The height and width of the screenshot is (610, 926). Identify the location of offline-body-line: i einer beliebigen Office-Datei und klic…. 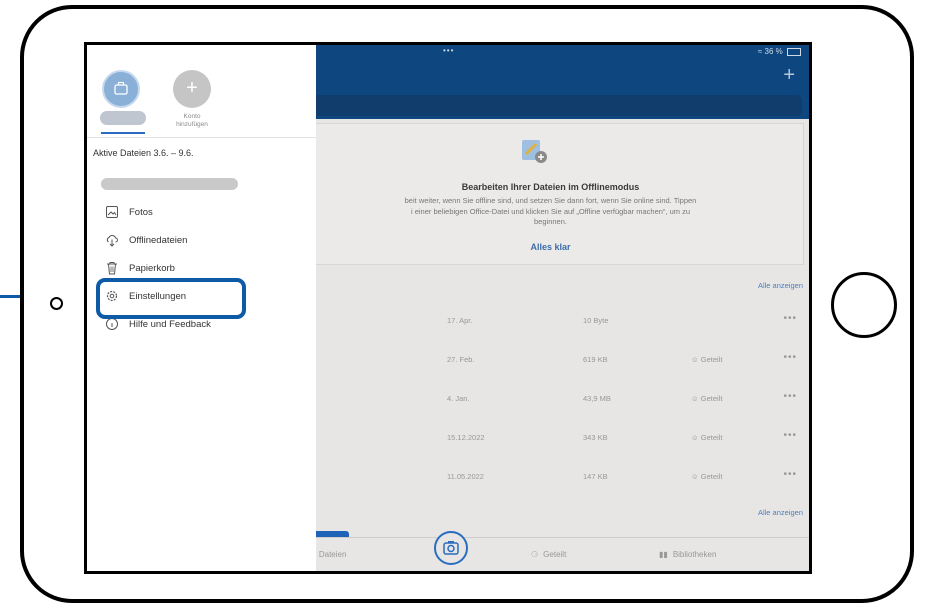
(550, 211).